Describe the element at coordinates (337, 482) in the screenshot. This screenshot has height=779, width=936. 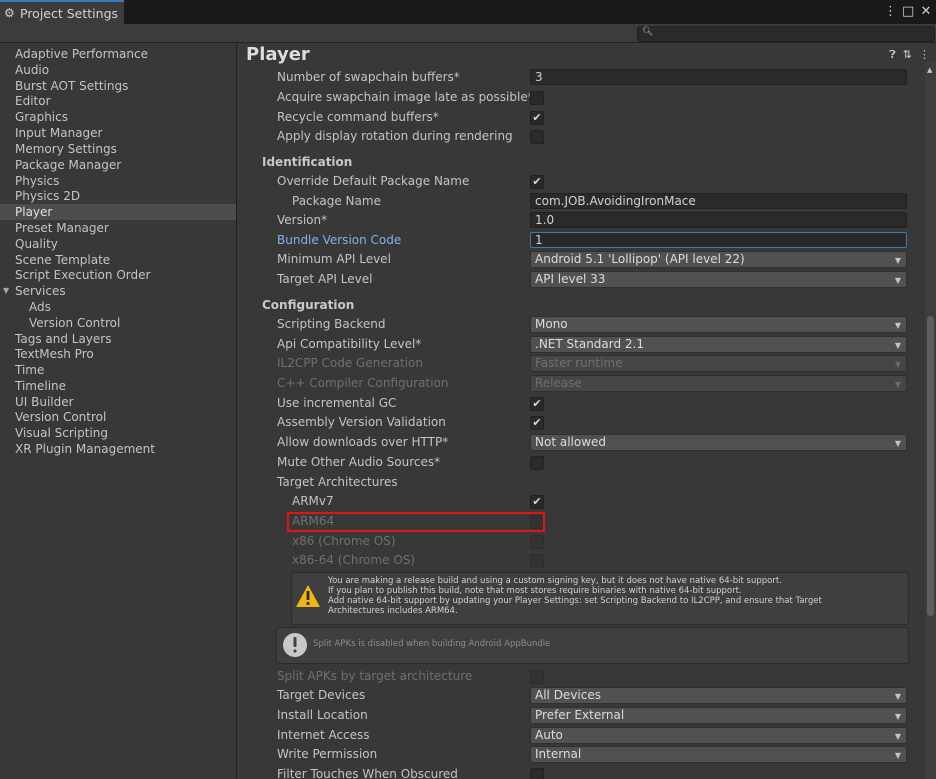
I see `row-target-arch: Target Architectures` at that location.